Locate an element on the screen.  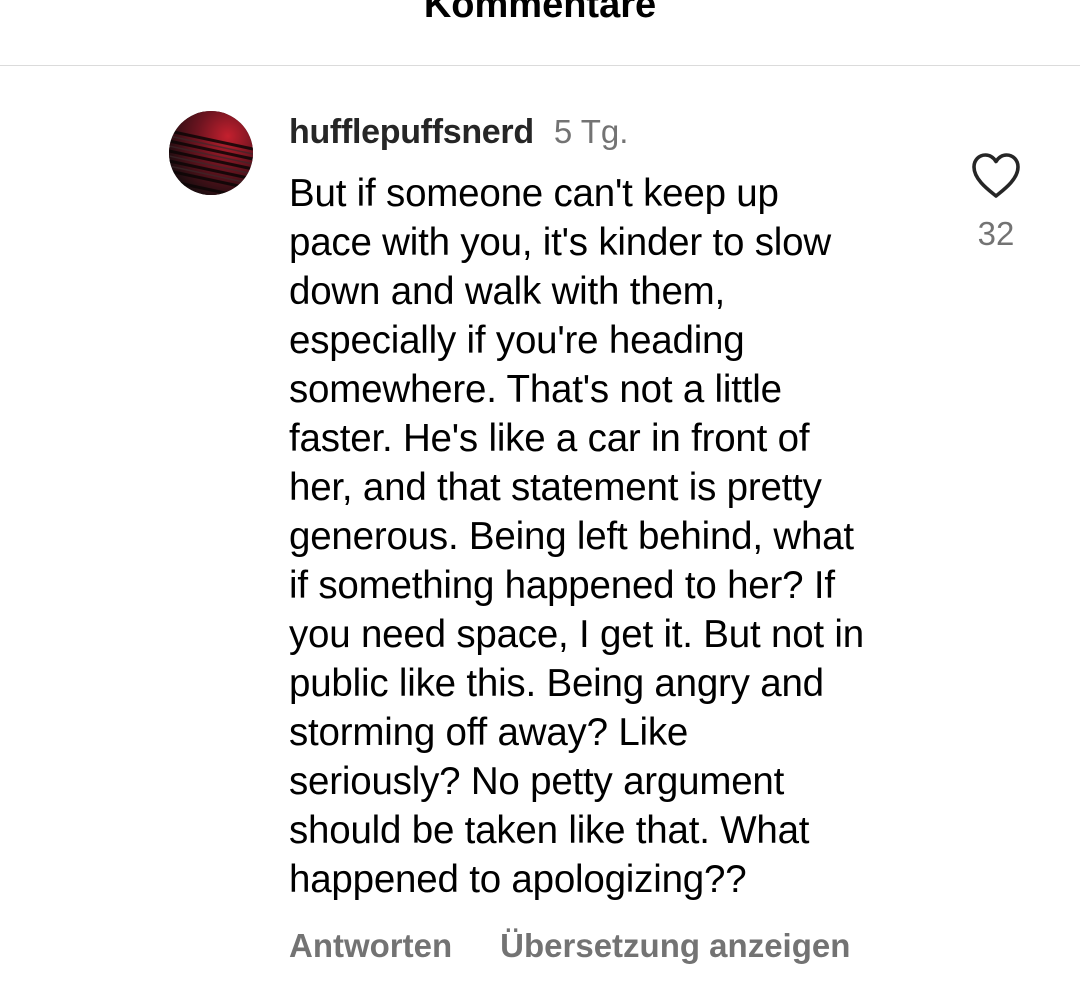
reply-button: Antworten is located at coordinates (370, 946).